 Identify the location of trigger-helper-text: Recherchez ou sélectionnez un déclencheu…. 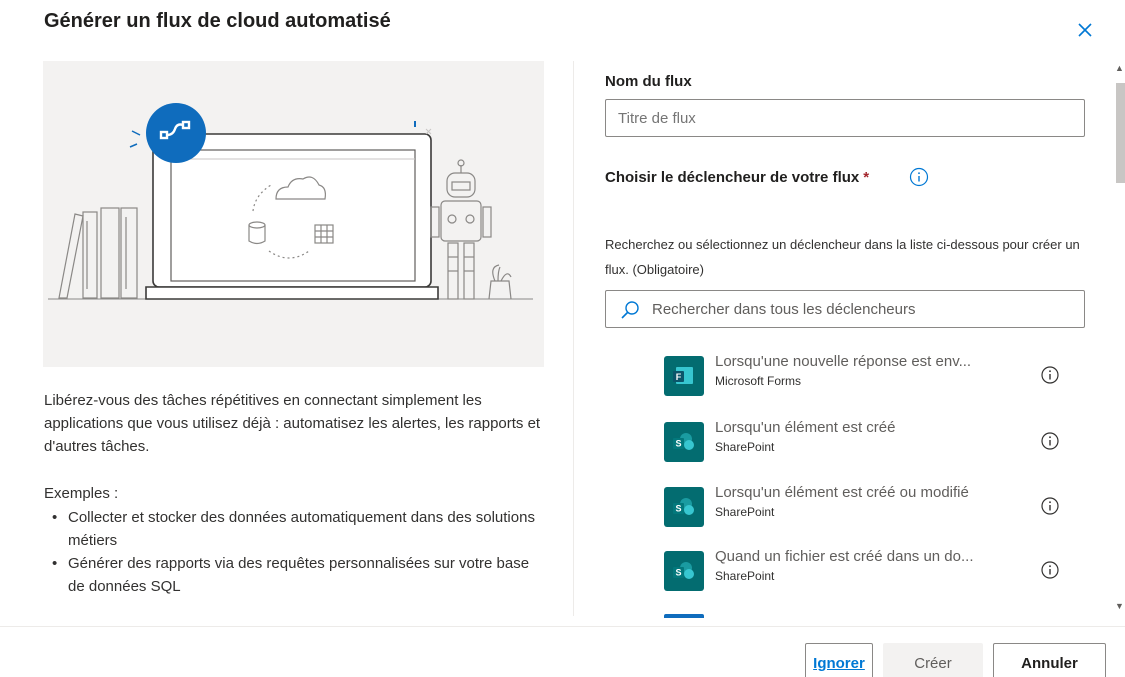
(842, 257).